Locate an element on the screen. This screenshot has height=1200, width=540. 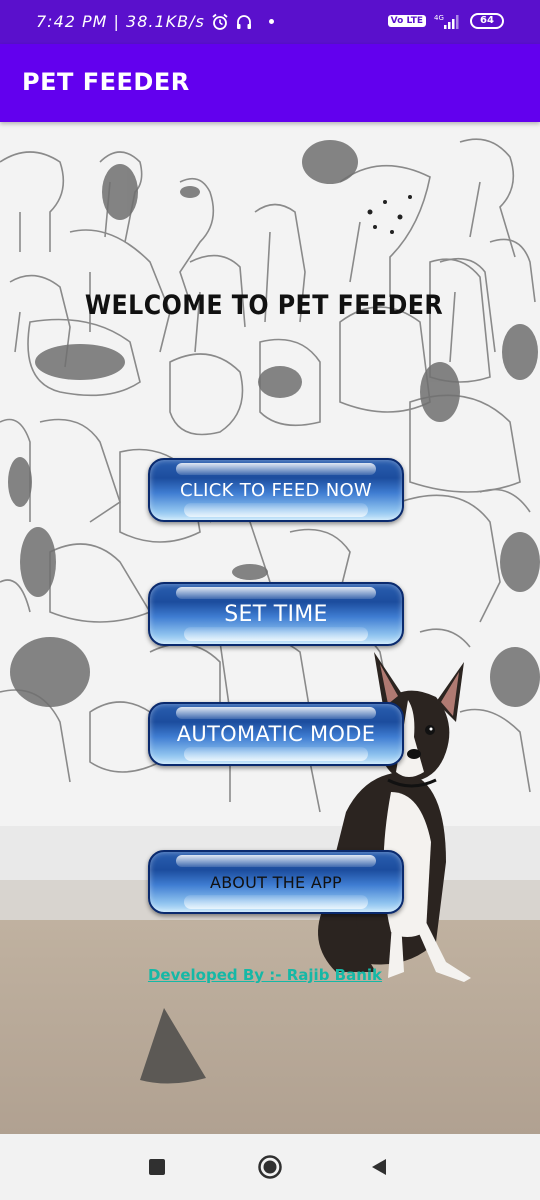
headphones-icon is located at coordinates (243, 21).